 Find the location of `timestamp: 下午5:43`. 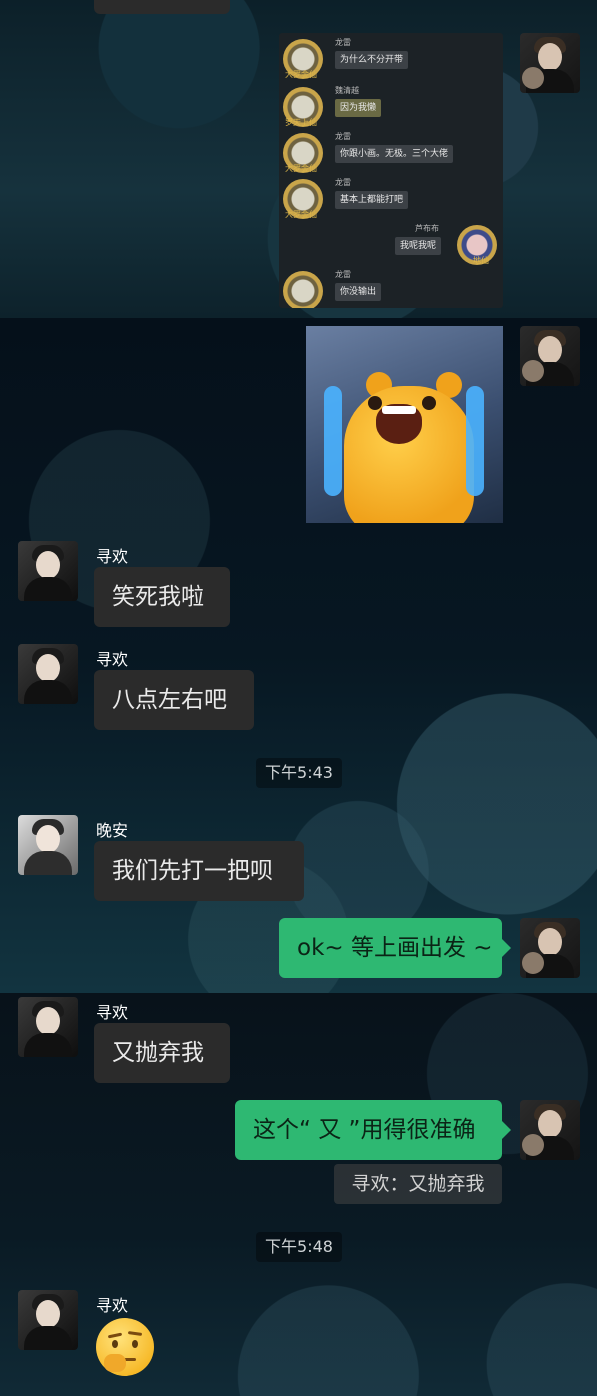

timestamp: 下午5:43 is located at coordinates (299, 773).